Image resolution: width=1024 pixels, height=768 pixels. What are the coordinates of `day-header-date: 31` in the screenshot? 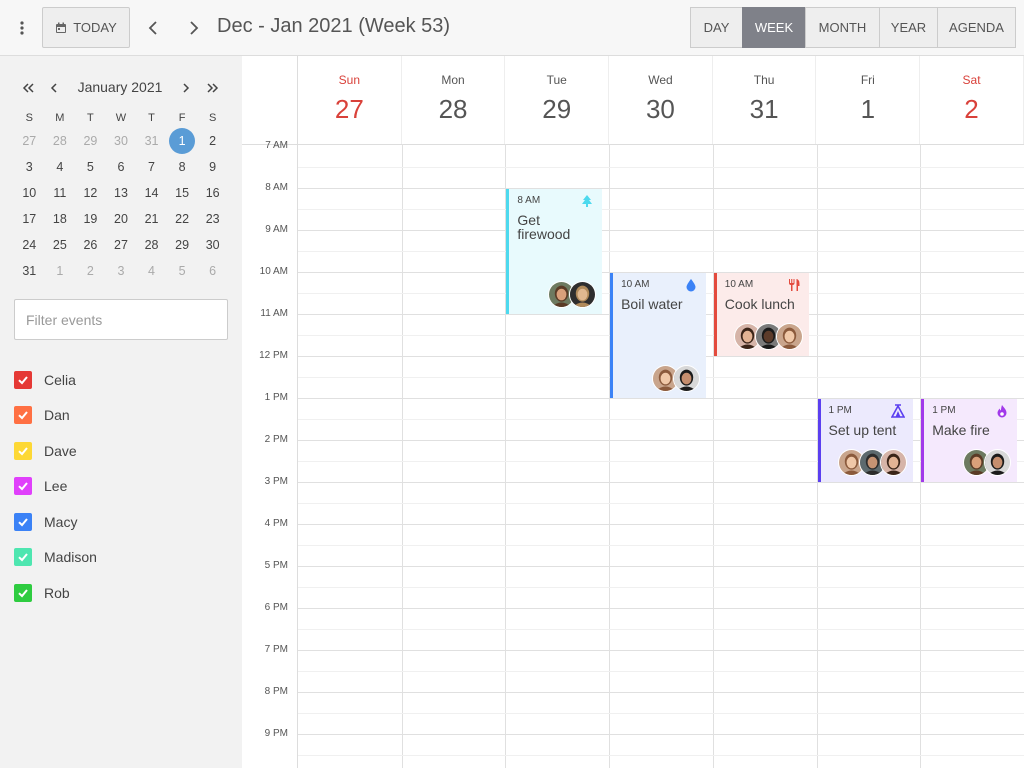 It's located at (764, 109).